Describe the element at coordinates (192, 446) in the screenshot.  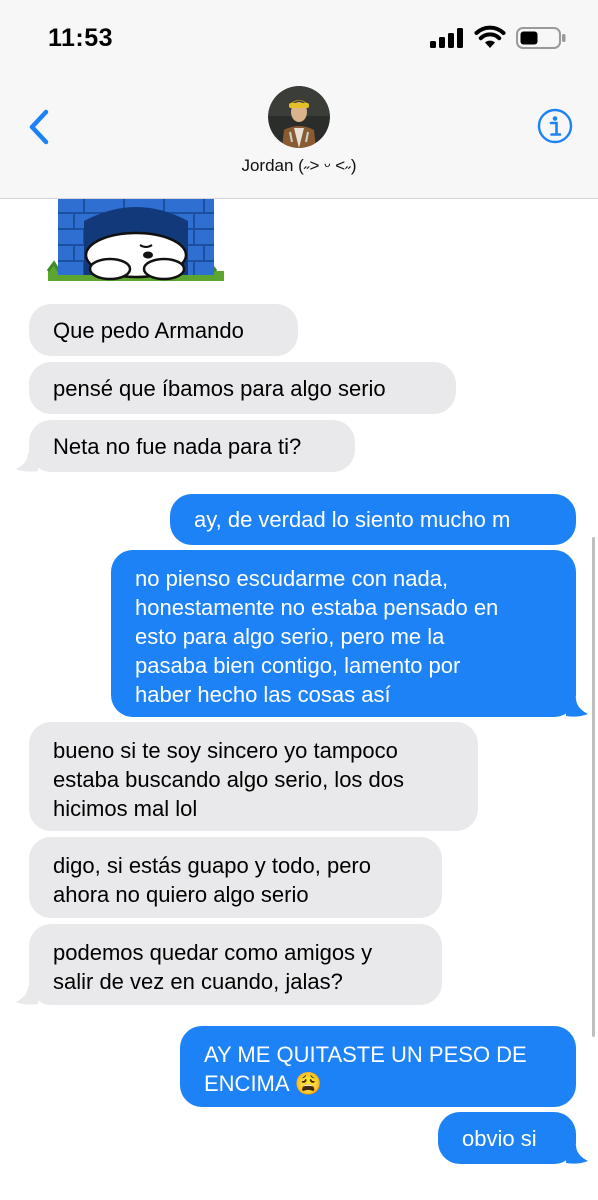
I see `received-message: Neta no fue nada para ti?` at that location.